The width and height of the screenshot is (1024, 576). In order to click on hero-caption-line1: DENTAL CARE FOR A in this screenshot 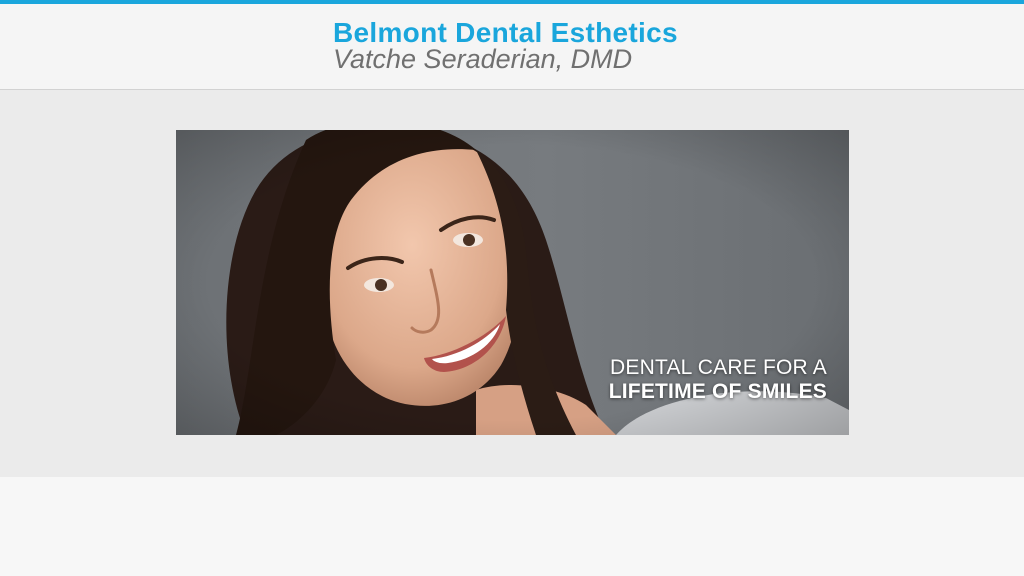, I will do `click(718, 367)`.